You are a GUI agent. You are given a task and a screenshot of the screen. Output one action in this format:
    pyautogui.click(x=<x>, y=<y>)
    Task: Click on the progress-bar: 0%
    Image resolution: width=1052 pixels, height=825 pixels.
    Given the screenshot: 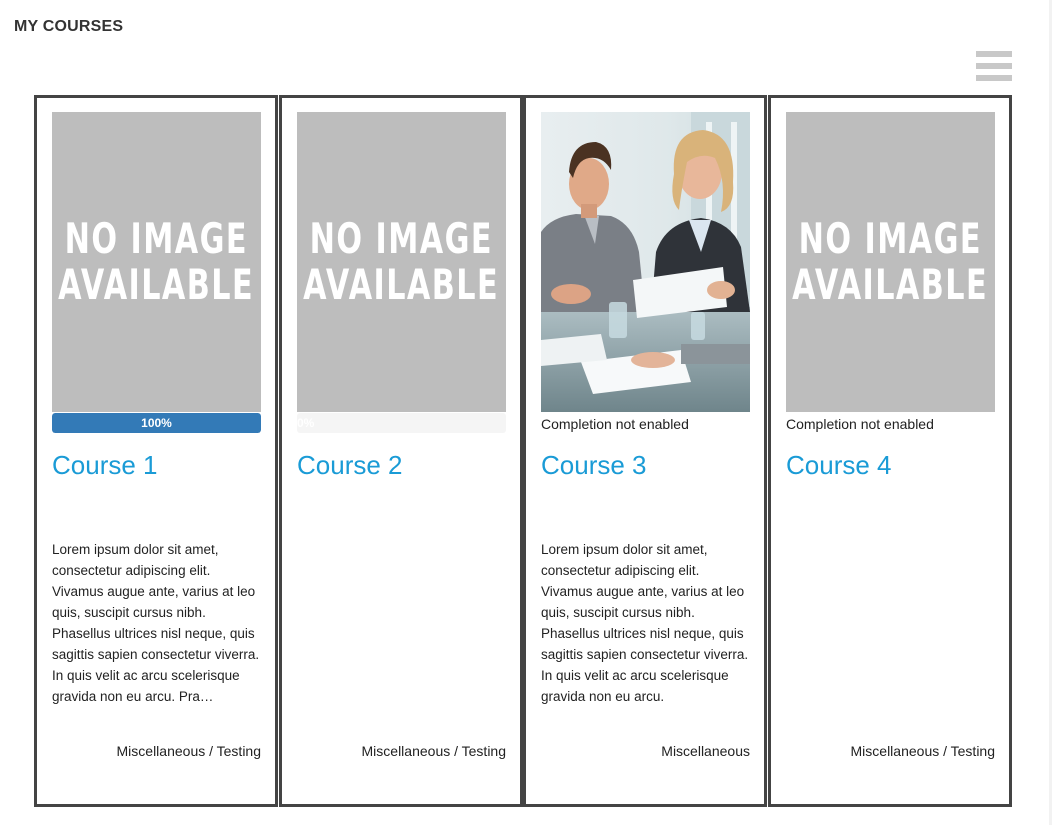 What is the action you would take?
    pyautogui.click(x=401, y=423)
    